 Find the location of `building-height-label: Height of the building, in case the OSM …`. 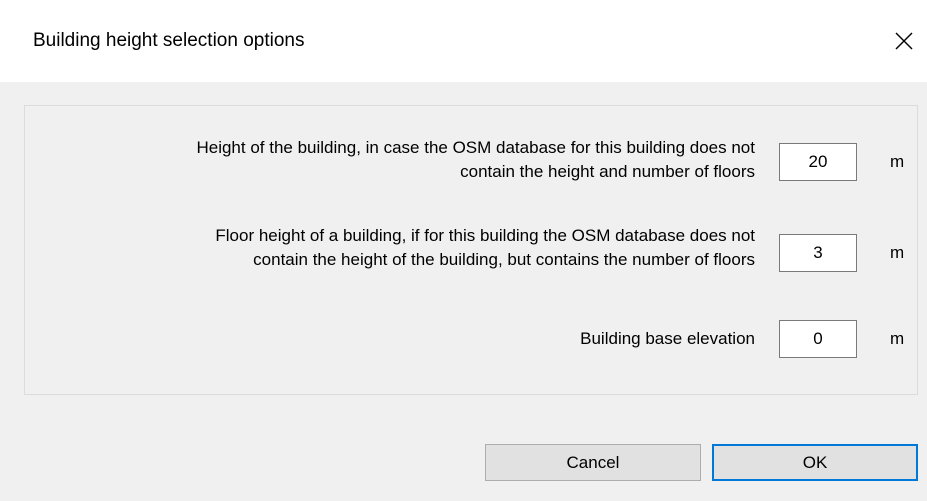

building-height-label: Height of the building, in case the OSM … is located at coordinates (475, 160).